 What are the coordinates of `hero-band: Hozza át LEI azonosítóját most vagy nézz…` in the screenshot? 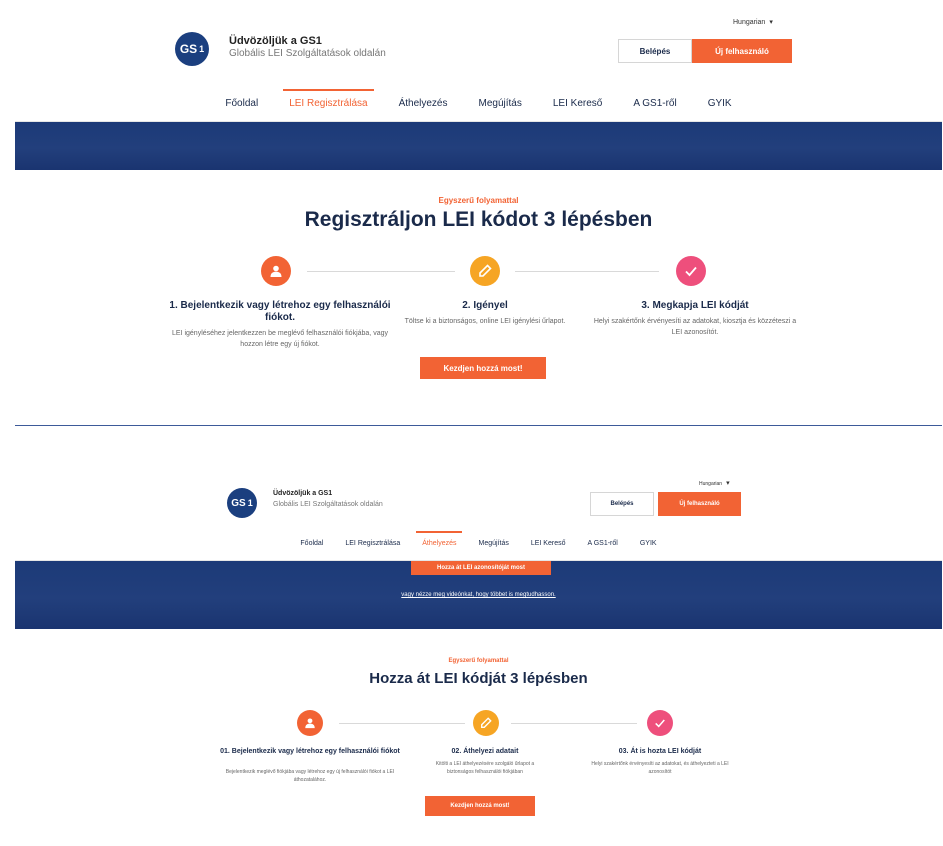 It's located at (478, 595).